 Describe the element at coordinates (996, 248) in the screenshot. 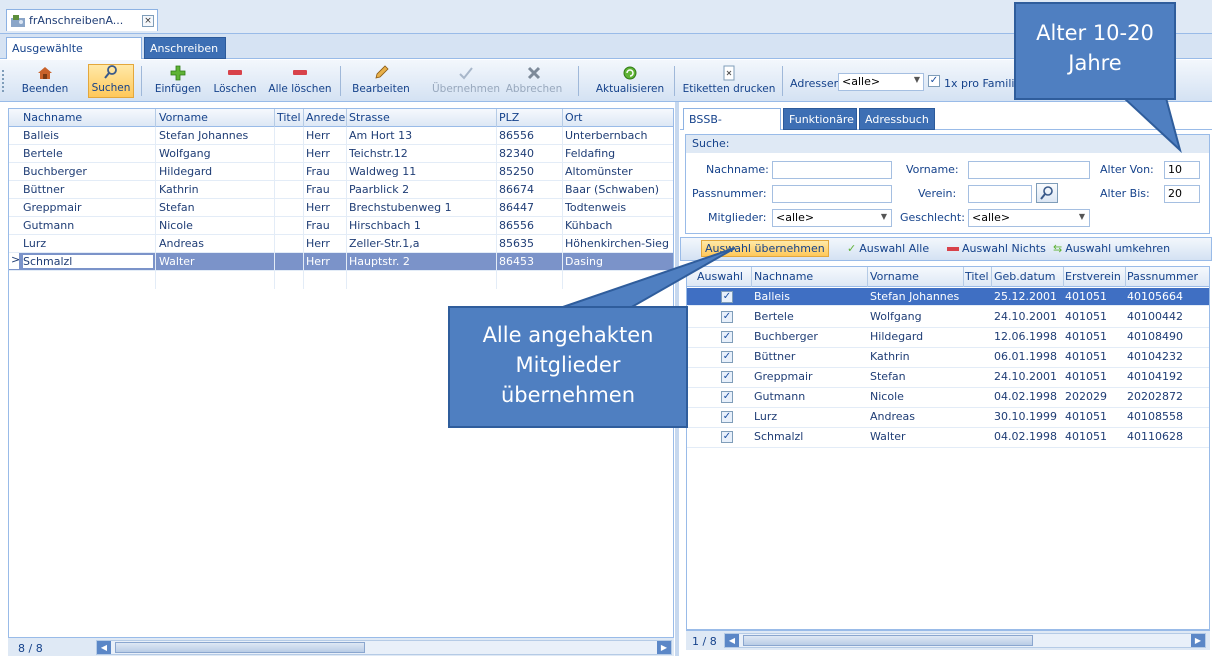

I see `auswahl-nichts-button: Auswahl Nichts` at that location.